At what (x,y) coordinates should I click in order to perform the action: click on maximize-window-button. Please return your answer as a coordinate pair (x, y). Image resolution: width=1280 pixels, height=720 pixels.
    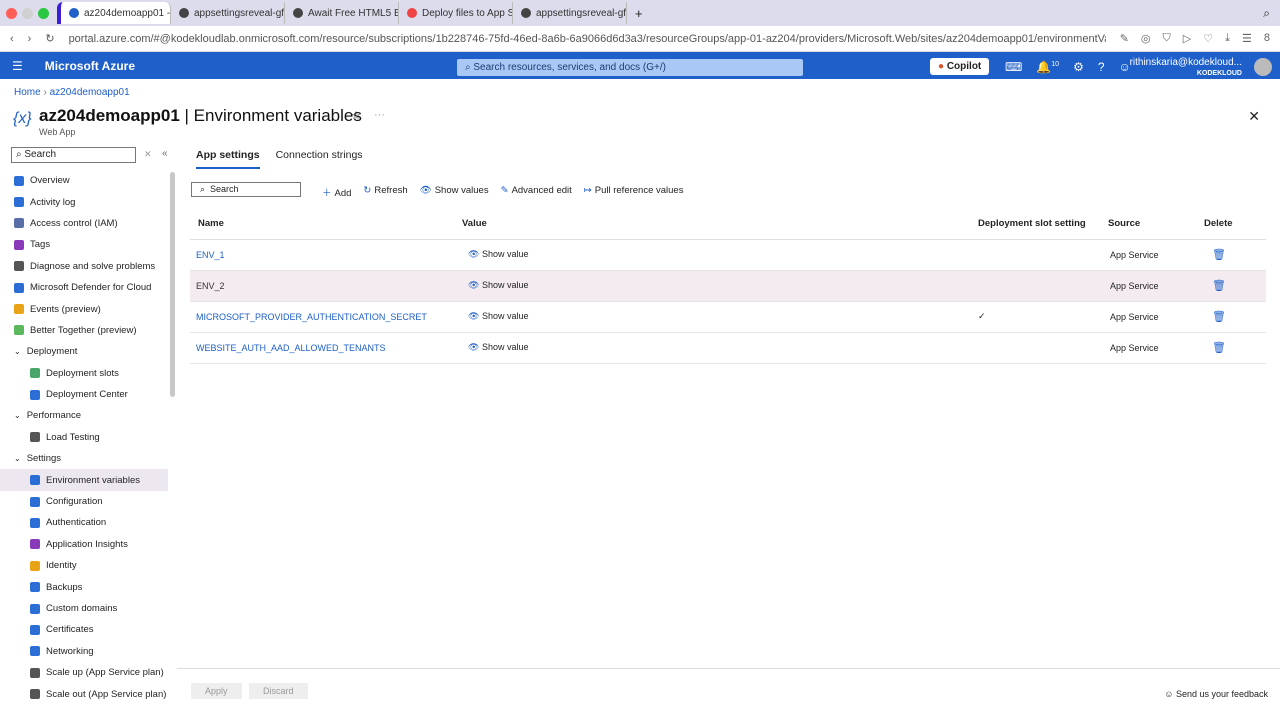
    Looking at the image, I should click on (43, 13).